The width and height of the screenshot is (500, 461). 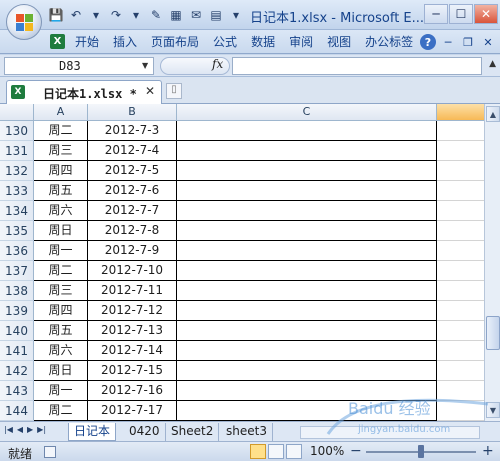 What do you see at coordinates (132, 211) in the screenshot?
I see `cell-date: 2012-7-7` at bounding box center [132, 211].